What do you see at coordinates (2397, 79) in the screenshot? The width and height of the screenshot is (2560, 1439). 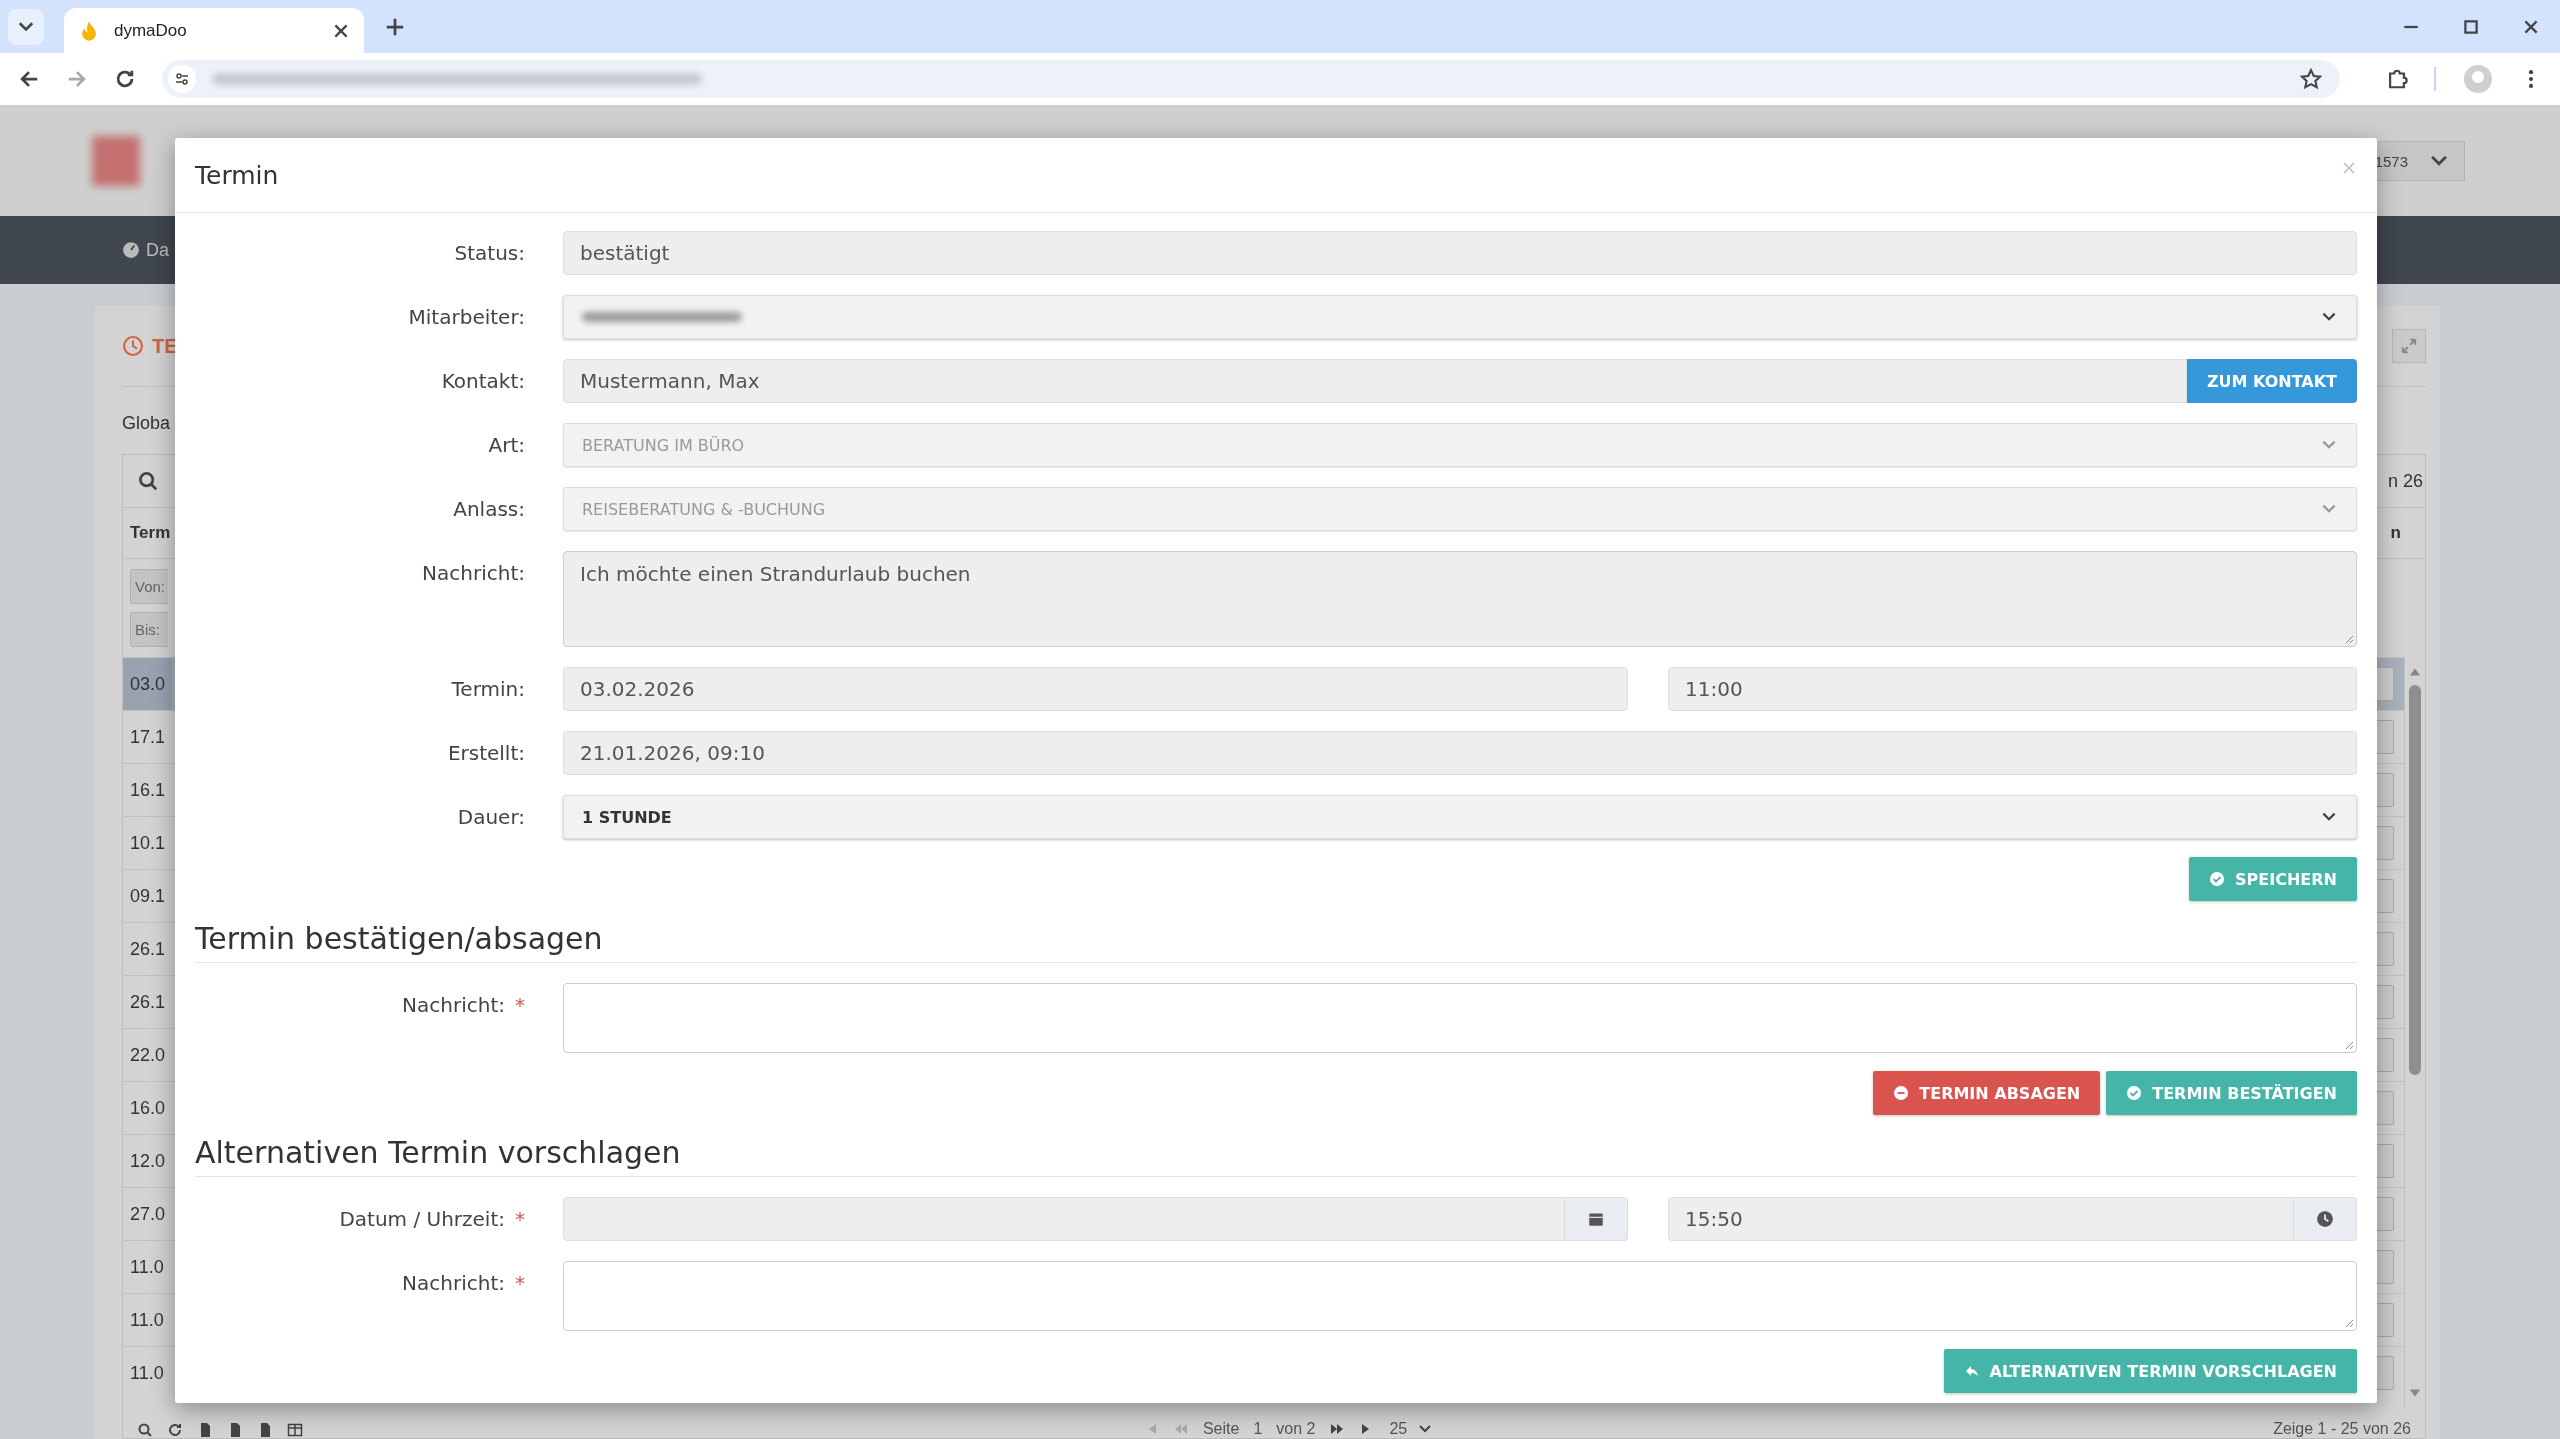 I see `puzzle-icon` at bounding box center [2397, 79].